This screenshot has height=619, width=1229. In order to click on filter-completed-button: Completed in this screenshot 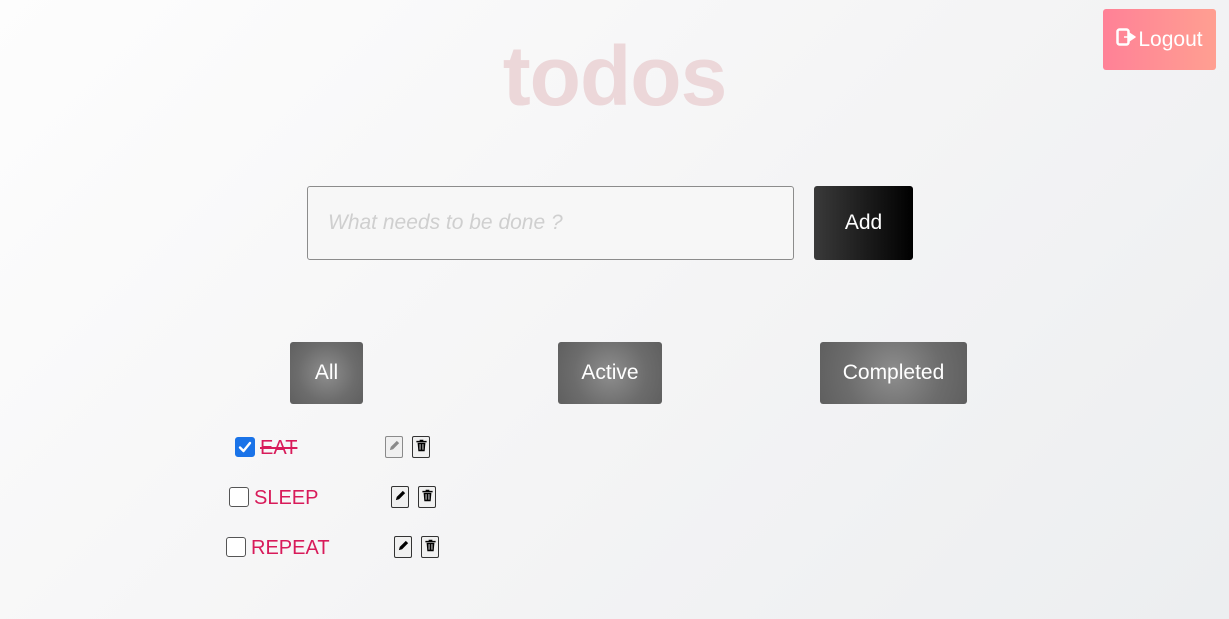, I will do `click(893, 373)`.